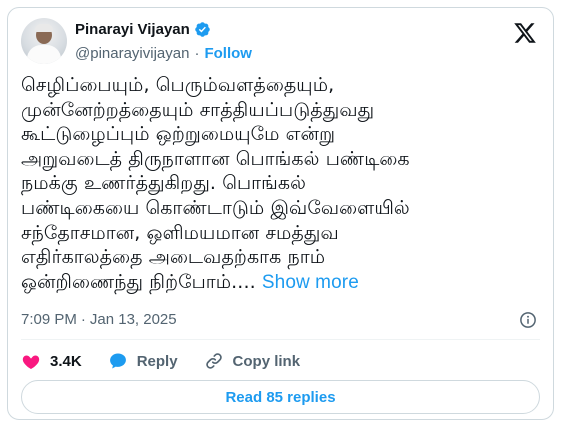  What do you see at coordinates (66, 361) in the screenshot?
I see `like-count: 3.4K` at bounding box center [66, 361].